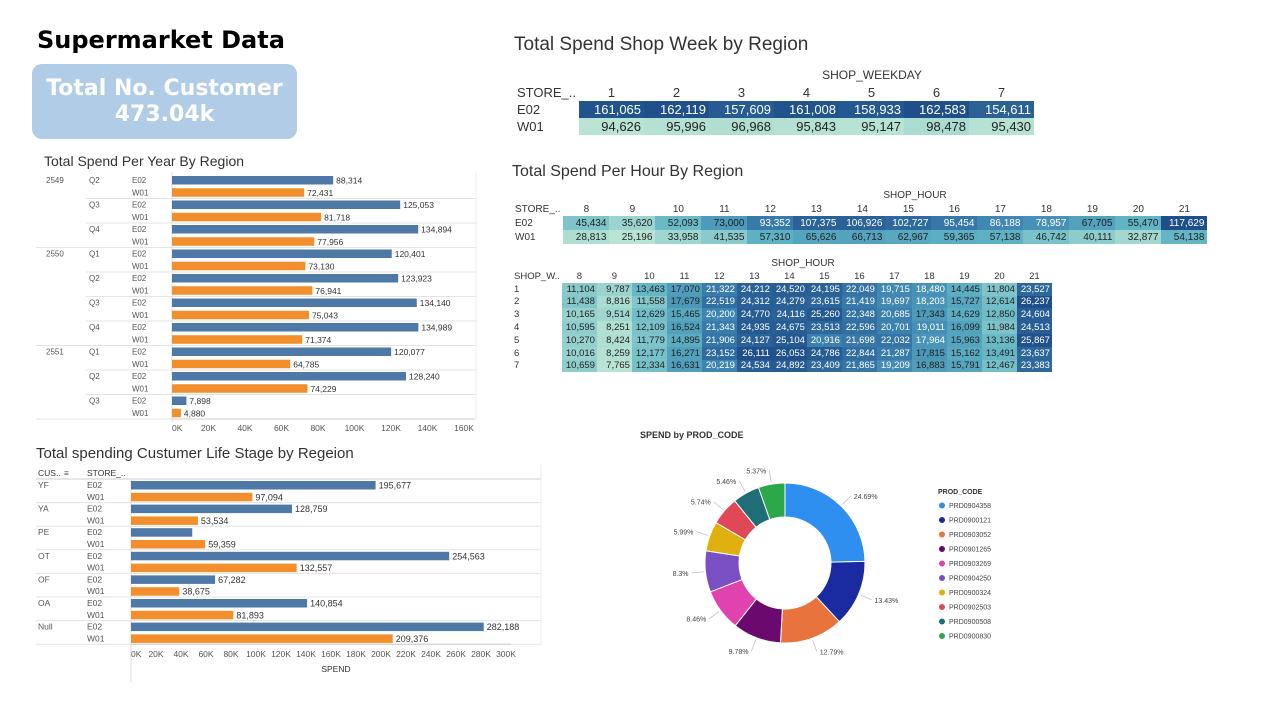  What do you see at coordinates (55, 254) in the screenshot?
I see `year-label: 2550` at bounding box center [55, 254].